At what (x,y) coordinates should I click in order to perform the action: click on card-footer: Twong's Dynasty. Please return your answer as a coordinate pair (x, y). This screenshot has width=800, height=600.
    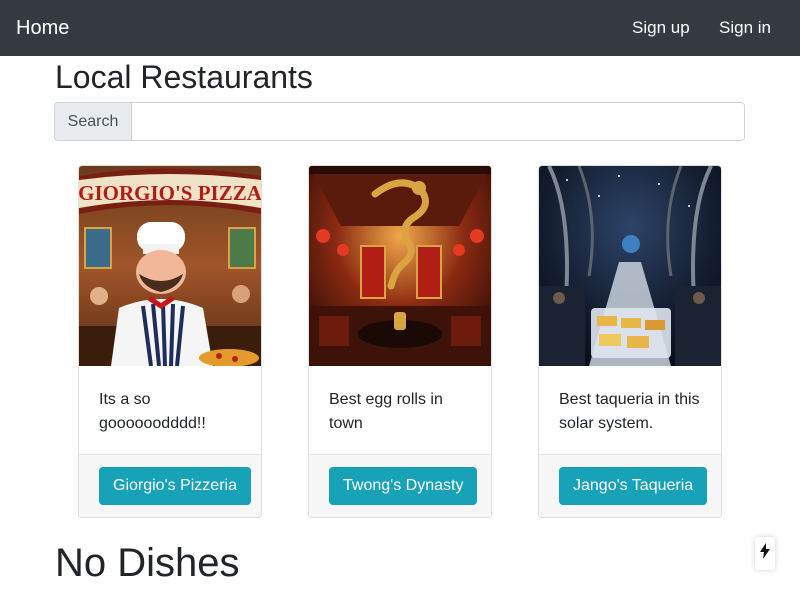
    Looking at the image, I should click on (400, 485).